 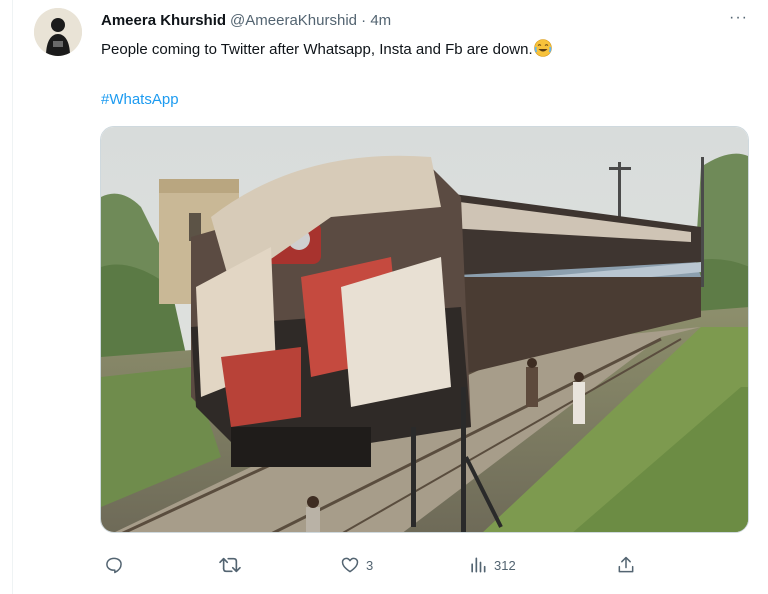 I want to click on share-button, so click(x=626, y=565).